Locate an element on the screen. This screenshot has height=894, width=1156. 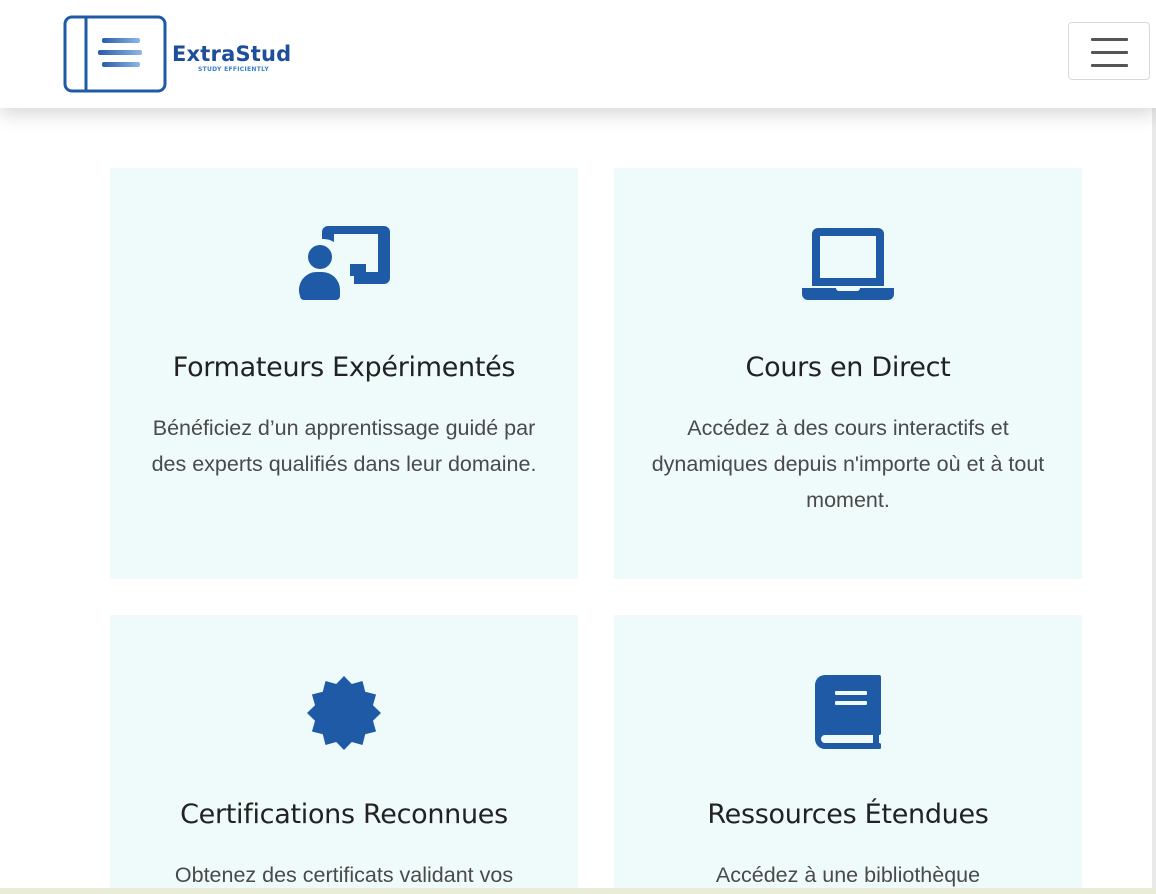
menu-toggle-button is located at coordinates (1109, 51).